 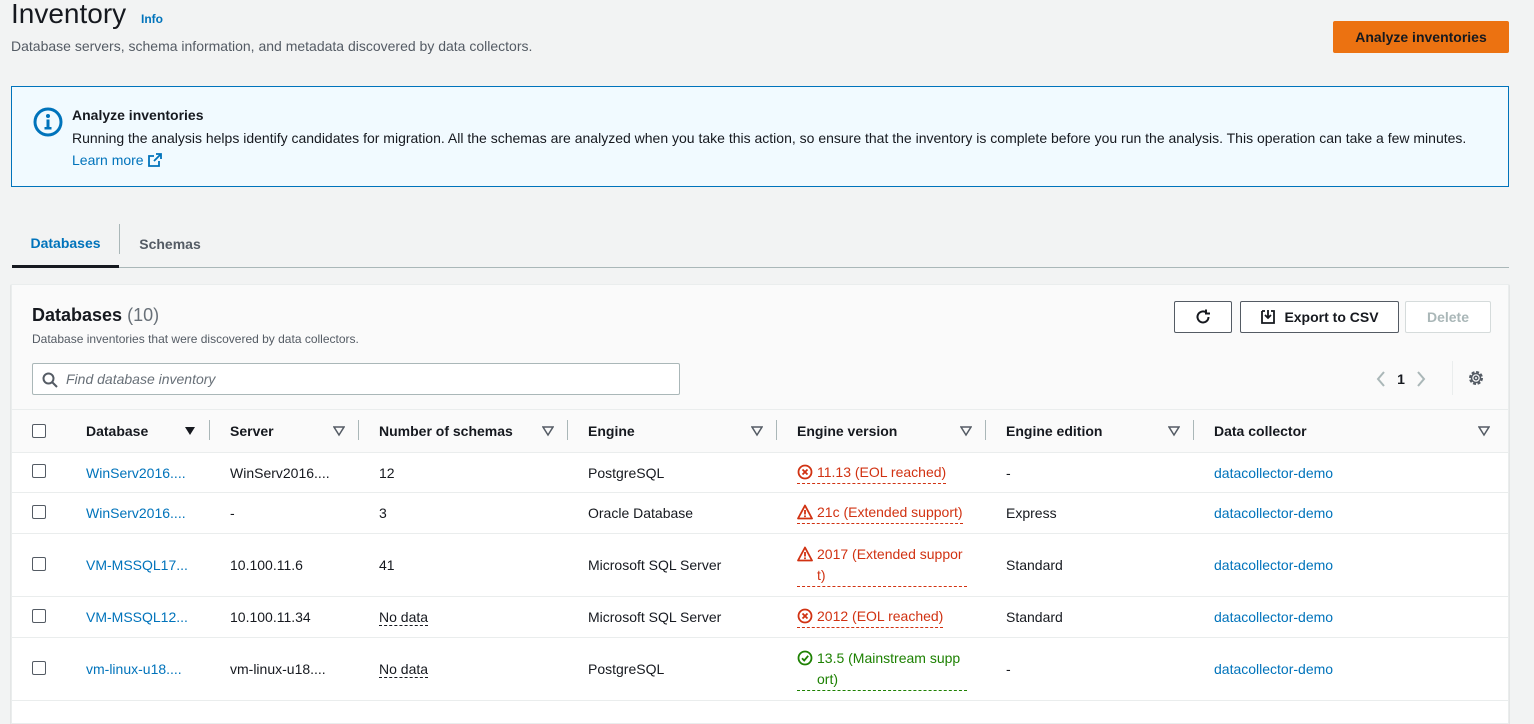 I want to click on page-number: 1, so click(x=1401, y=379).